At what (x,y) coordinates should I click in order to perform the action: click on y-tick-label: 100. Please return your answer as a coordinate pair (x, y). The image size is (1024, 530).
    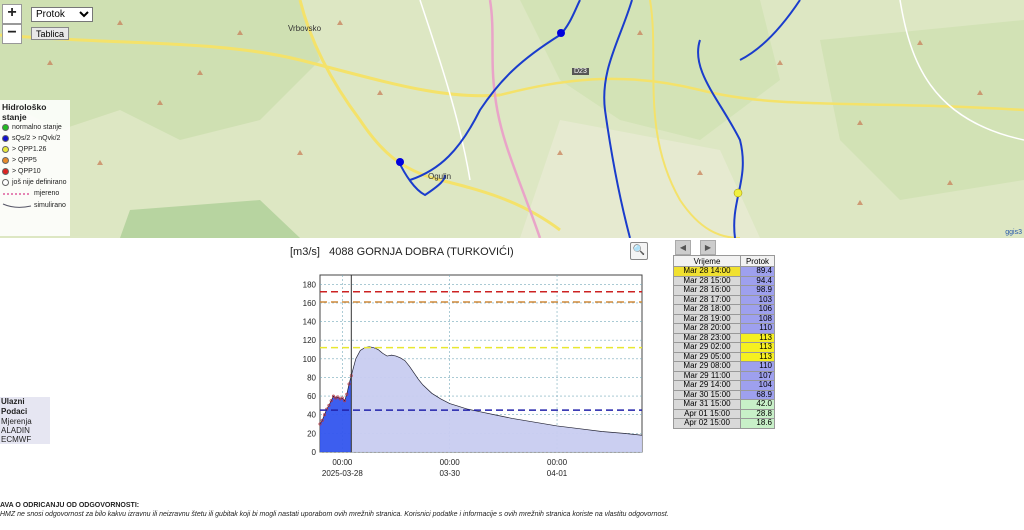
    Looking at the image, I should click on (310, 359).